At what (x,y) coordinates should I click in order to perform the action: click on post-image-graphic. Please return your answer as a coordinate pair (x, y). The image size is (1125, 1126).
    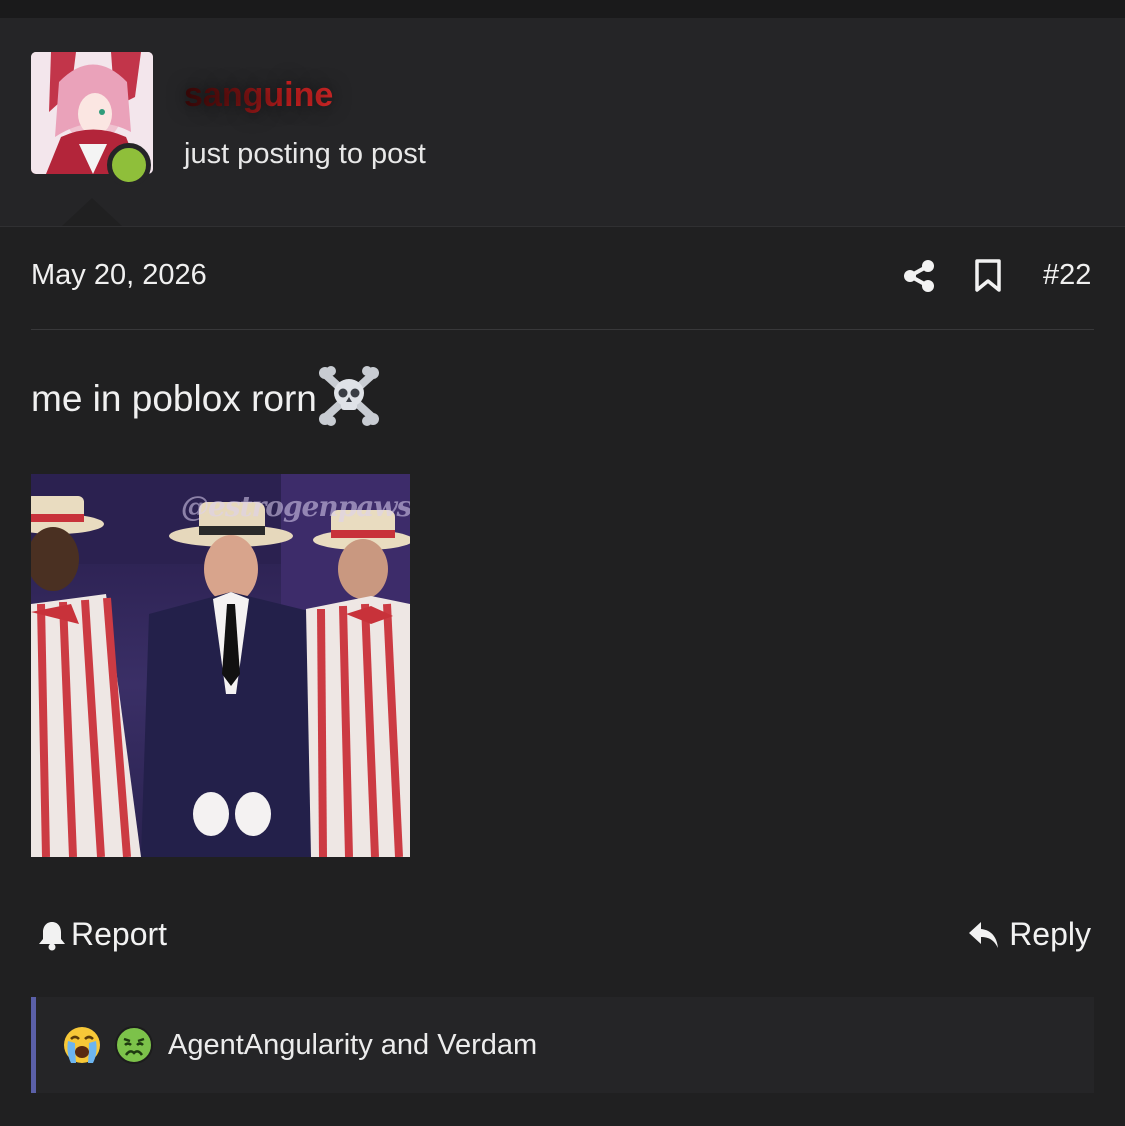
    Looking at the image, I should click on (220, 665).